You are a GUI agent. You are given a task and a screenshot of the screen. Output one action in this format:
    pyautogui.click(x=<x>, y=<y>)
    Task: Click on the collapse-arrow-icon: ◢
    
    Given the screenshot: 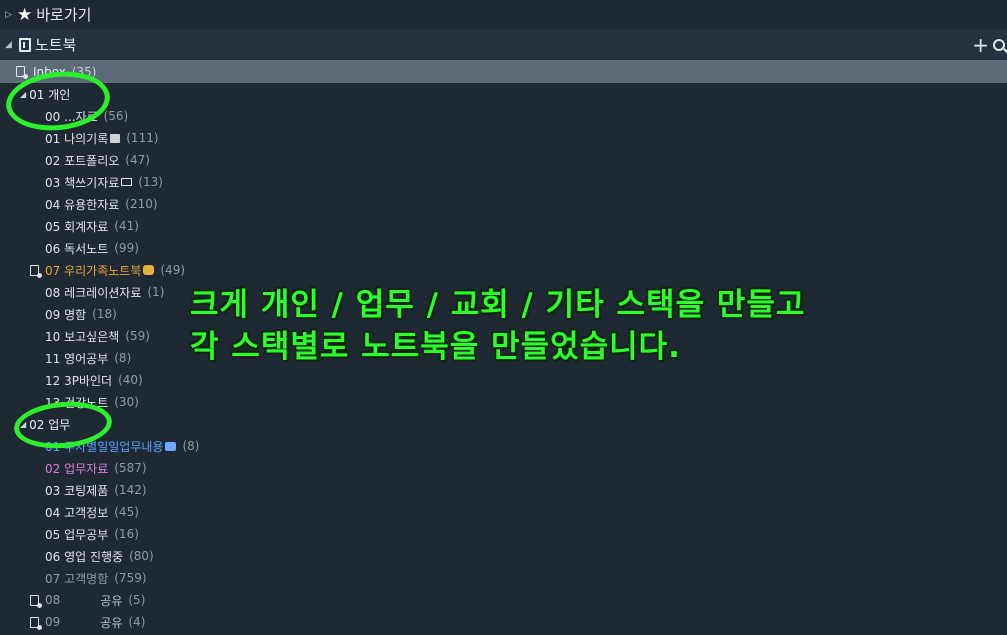 What is the action you would take?
    pyautogui.click(x=10, y=45)
    